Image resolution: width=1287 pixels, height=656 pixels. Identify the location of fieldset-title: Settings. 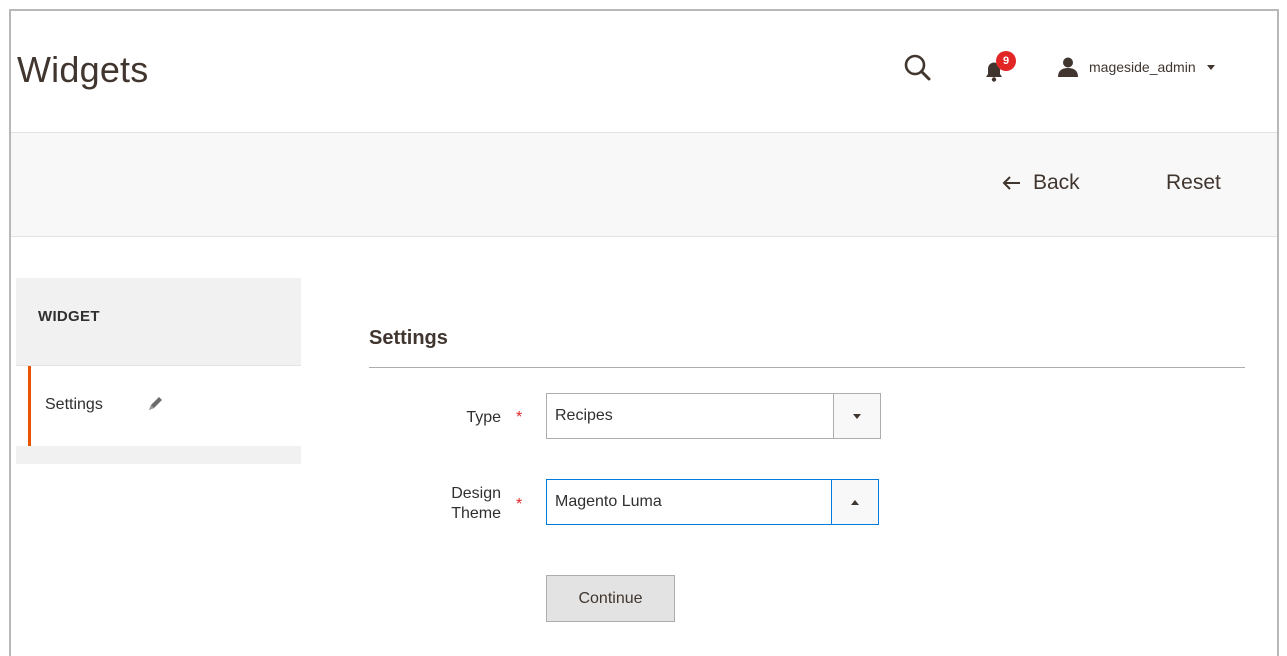
(408, 338).